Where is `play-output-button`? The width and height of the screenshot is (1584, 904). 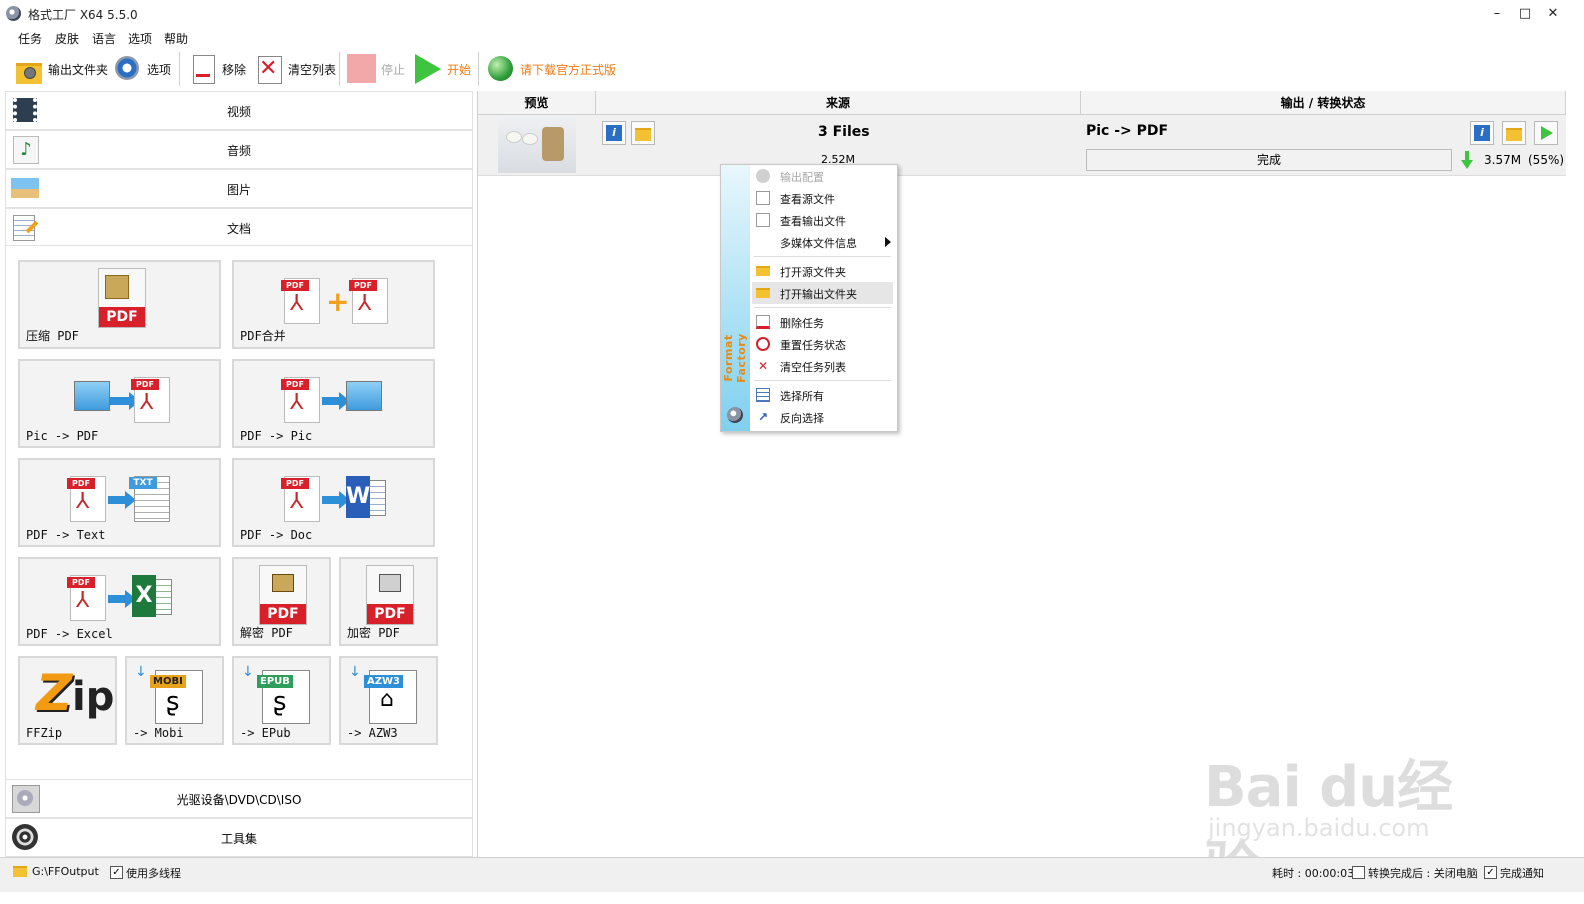
play-output-button is located at coordinates (1546, 133).